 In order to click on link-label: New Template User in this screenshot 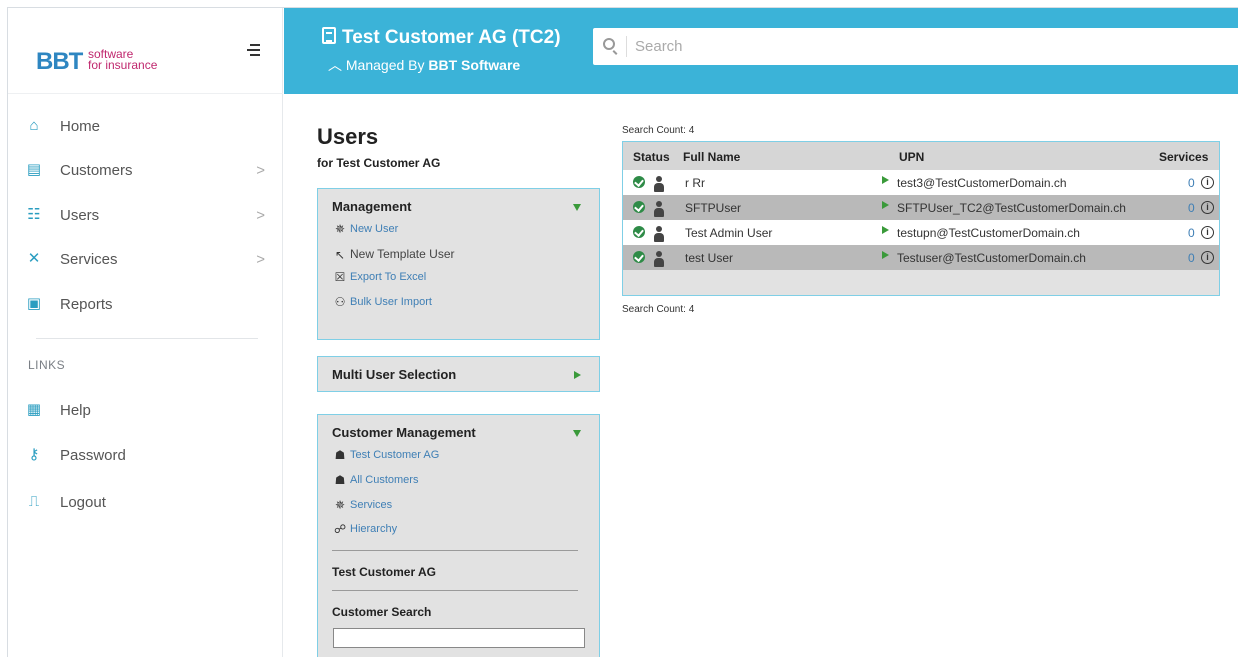, I will do `click(402, 254)`.